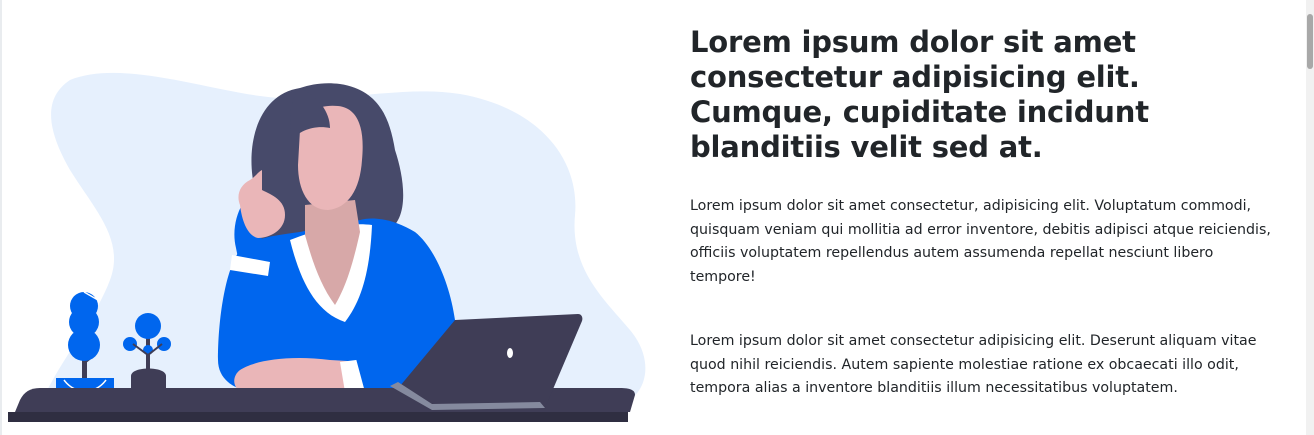  Describe the element at coordinates (1310, 41) in the screenshot. I see `scrollbar-thumb` at that location.